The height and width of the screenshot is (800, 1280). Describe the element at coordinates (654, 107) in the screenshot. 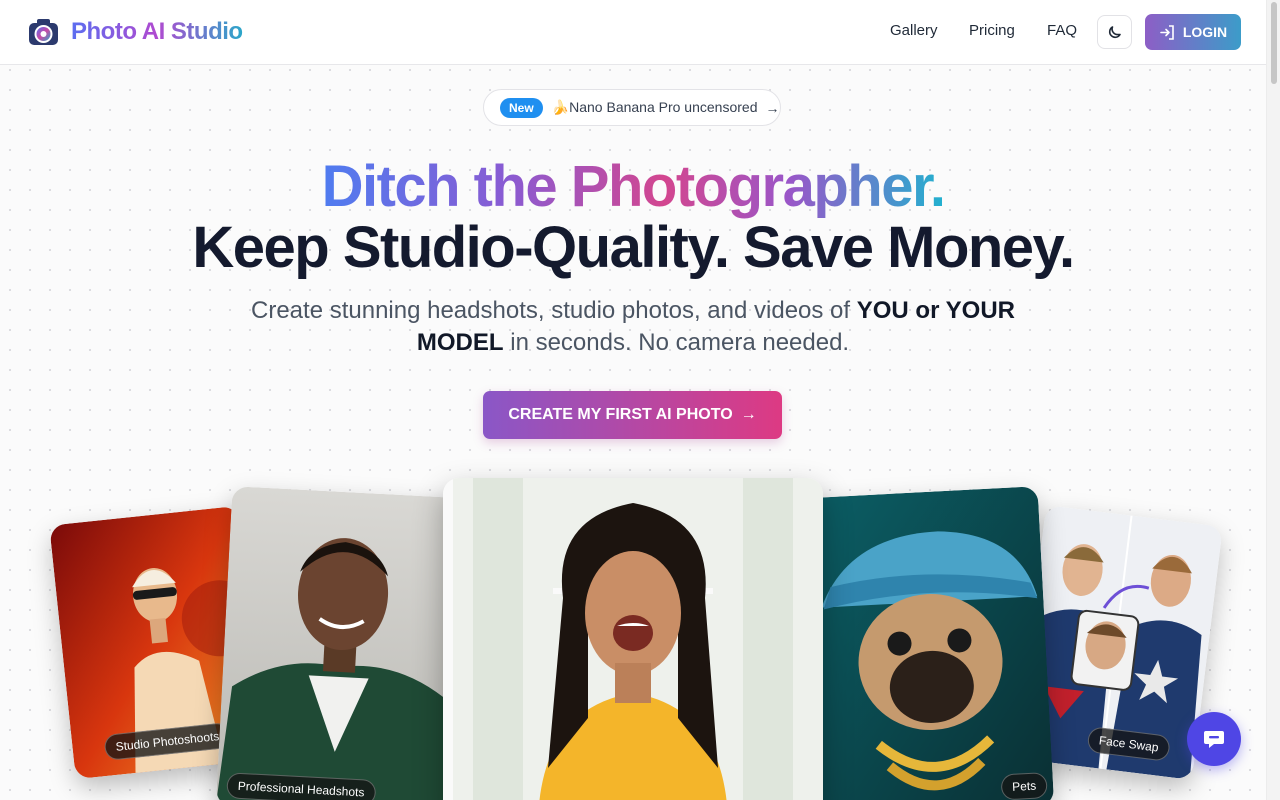

I see `announcement-text: 🍌Nano Banana Pro uncensored` at that location.